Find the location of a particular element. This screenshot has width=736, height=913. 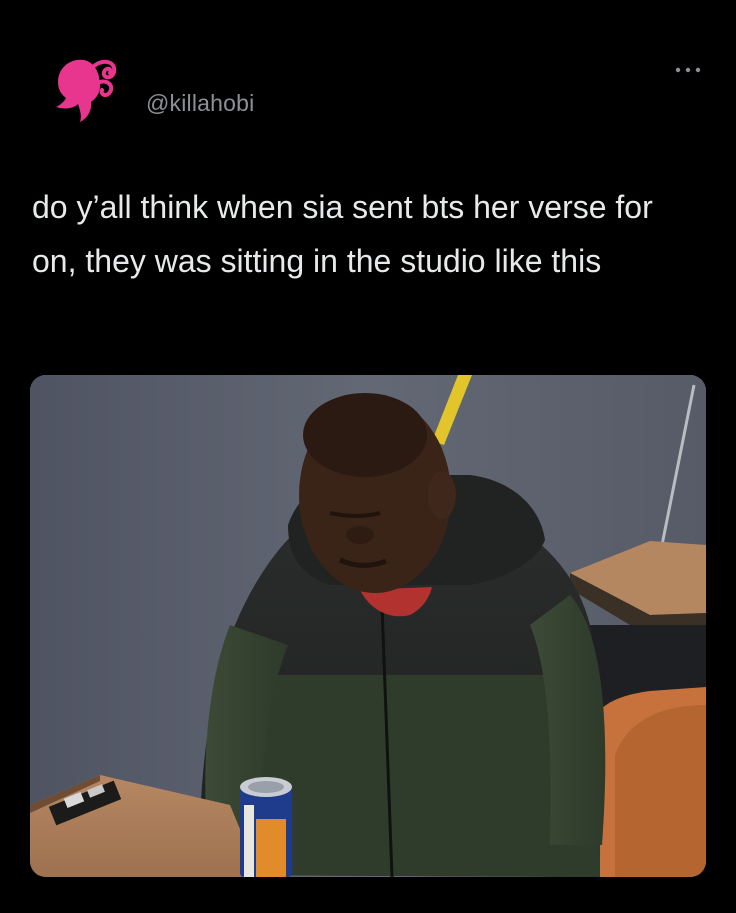

barbie-silhouette-icon is located at coordinates (83, 88).